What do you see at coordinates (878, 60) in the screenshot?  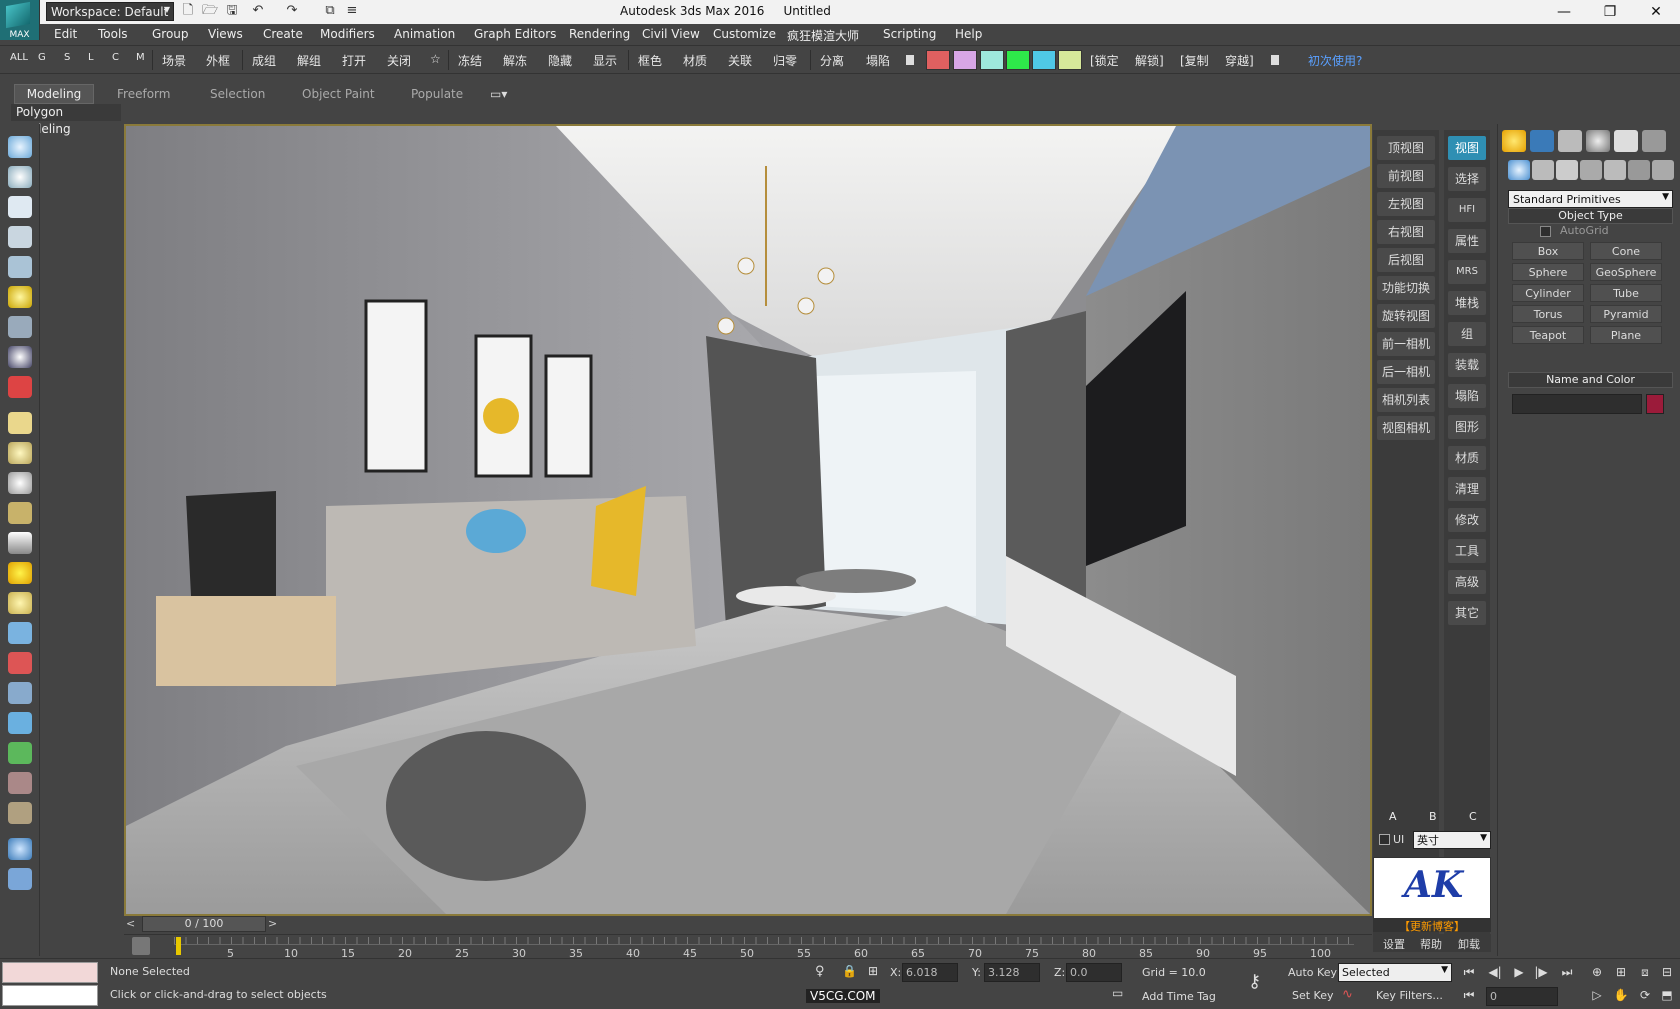 I see `tb-collapse: 塌陷` at bounding box center [878, 60].